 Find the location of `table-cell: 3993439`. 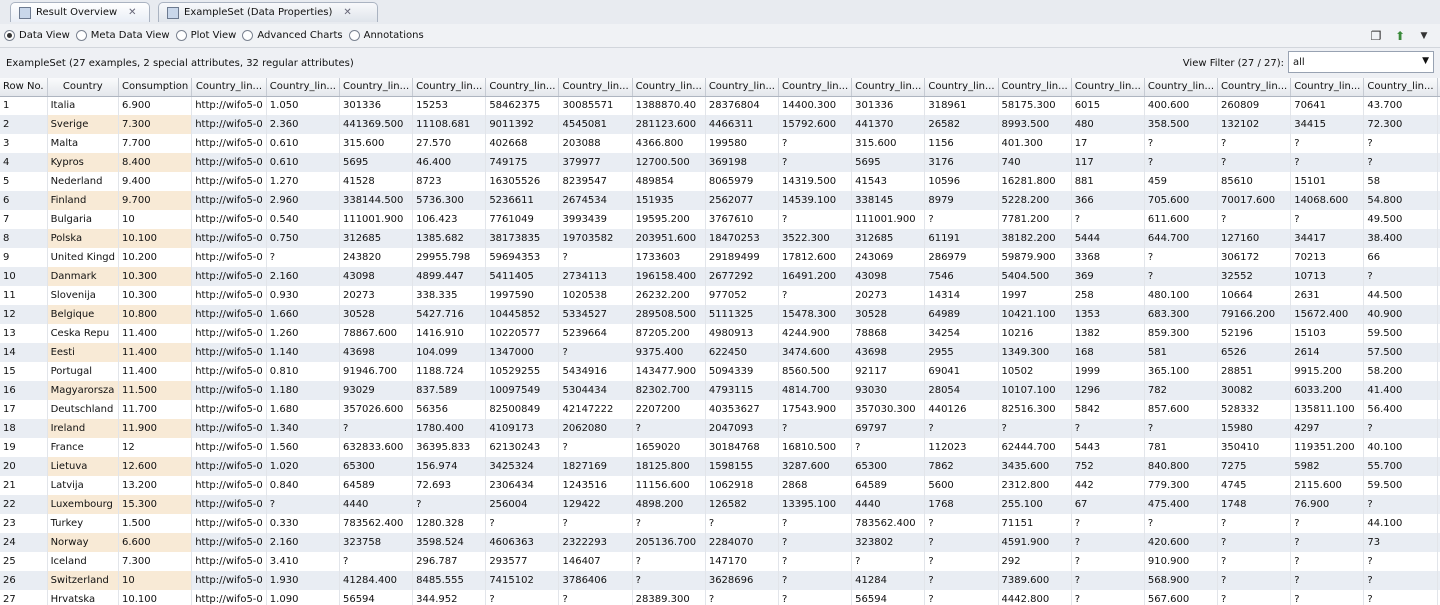

table-cell: 3993439 is located at coordinates (595, 219).